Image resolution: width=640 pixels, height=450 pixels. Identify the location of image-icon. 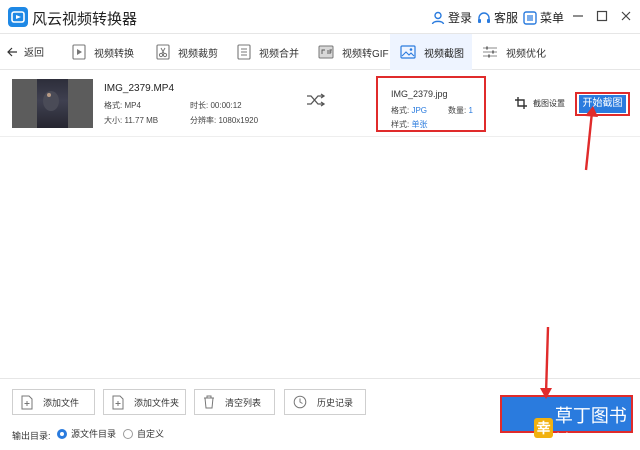
(408, 52).